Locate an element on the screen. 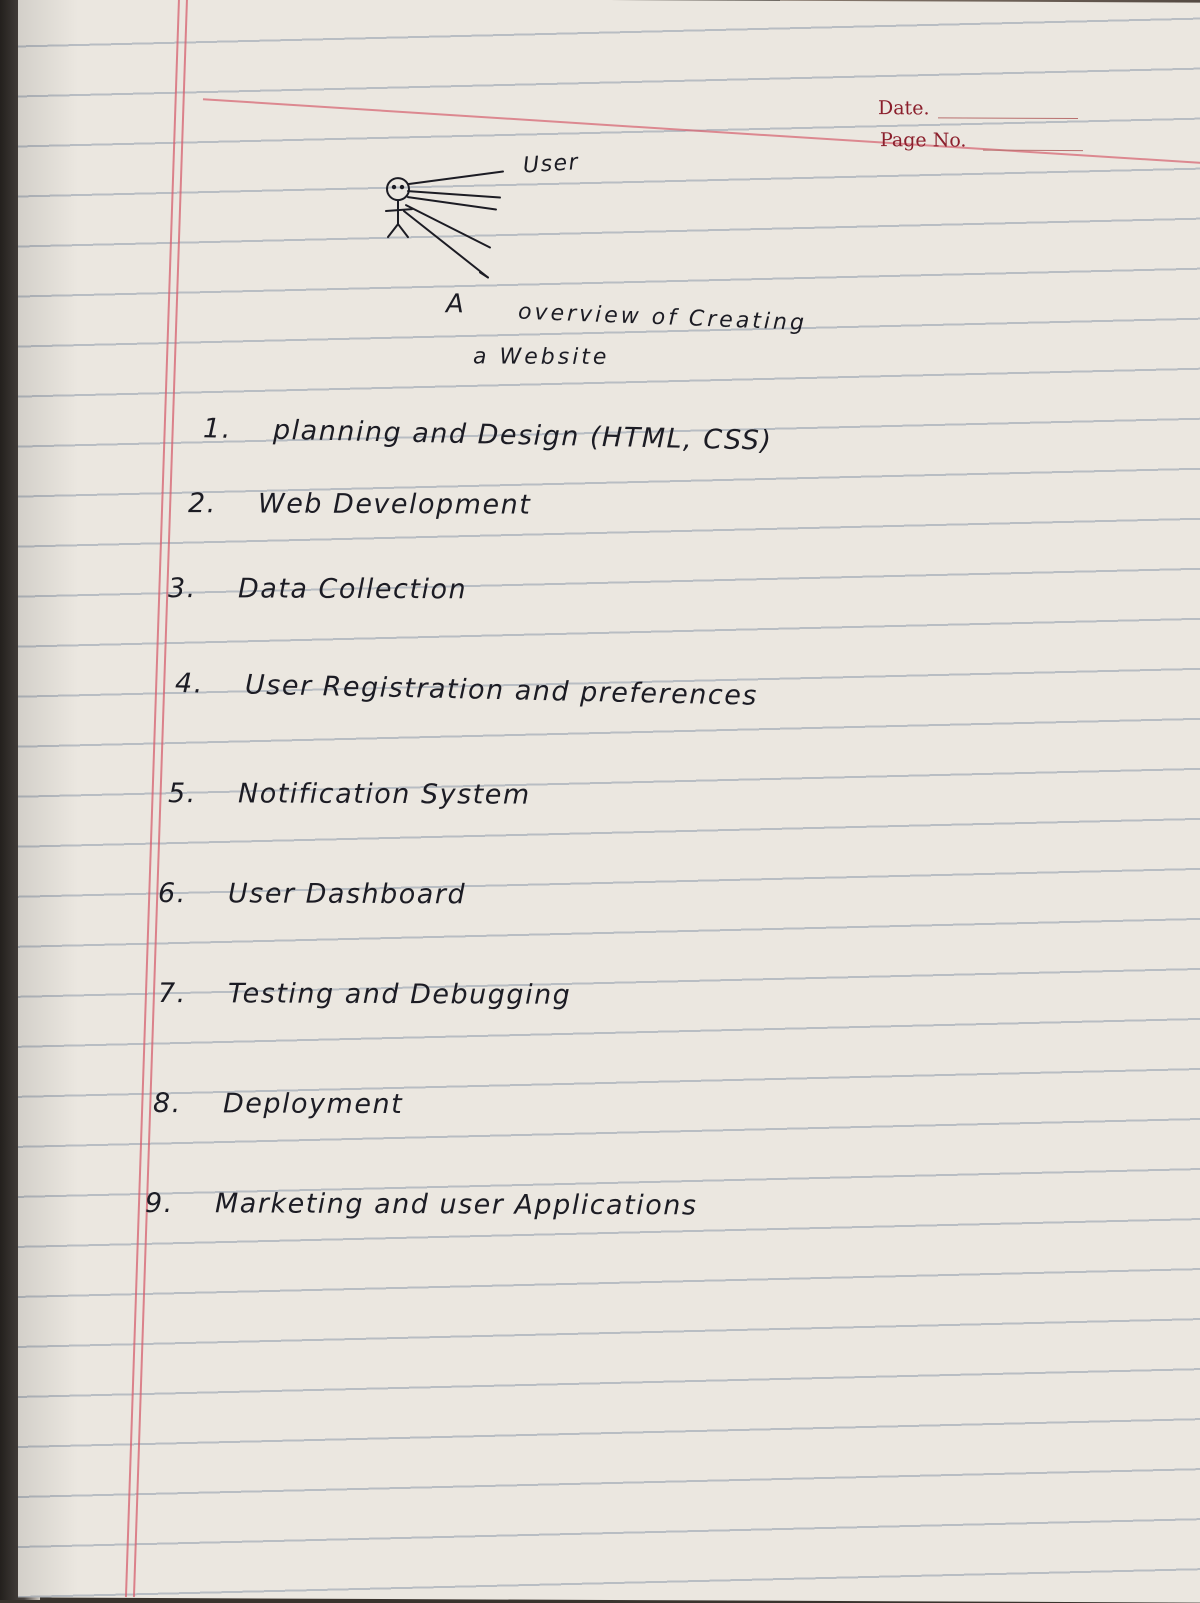  item-text: Marketing and user Applications is located at coordinates (456, 1205).